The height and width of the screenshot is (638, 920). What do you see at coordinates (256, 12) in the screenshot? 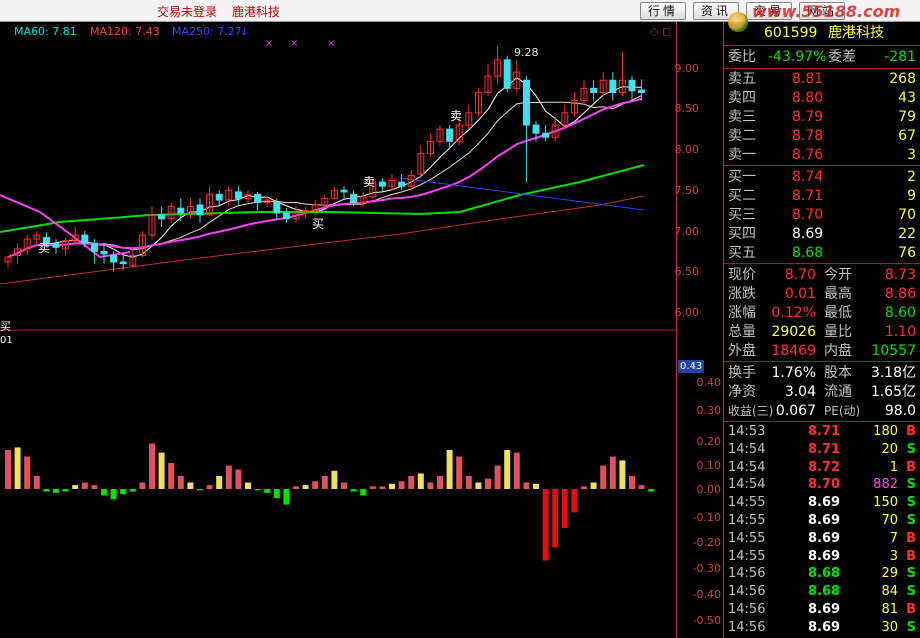
I see `stock-title: 鹿港科技` at bounding box center [256, 12].